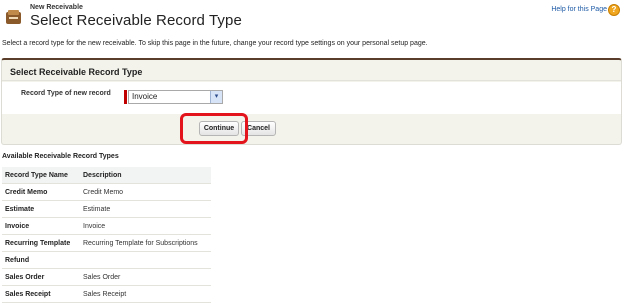 Image resolution: width=624 pixels, height=303 pixels. I want to click on chevron-down-icon: ▾, so click(216, 97).